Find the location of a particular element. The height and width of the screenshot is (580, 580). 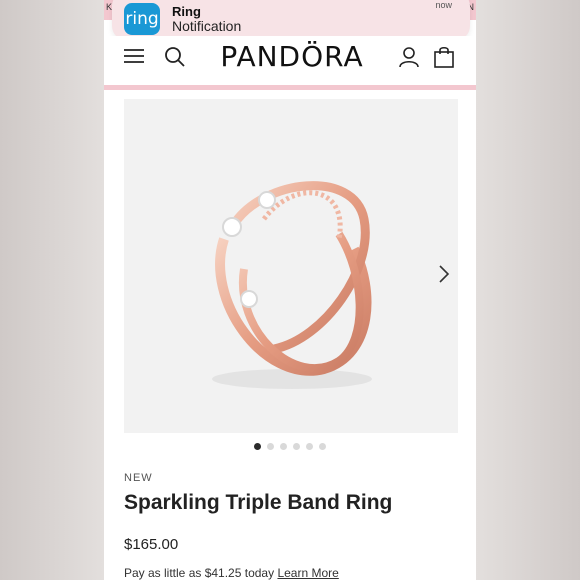

ring-app-icon: ring is located at coordinates (142, 19).